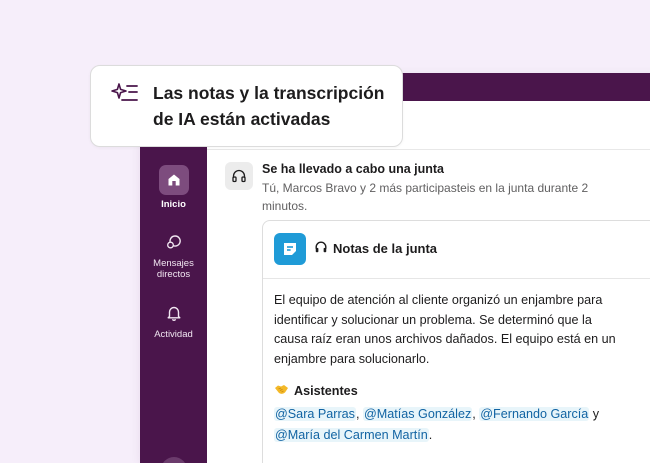  What do you see at coordinates (290, 249) in the screenshot?
I see `canvas-notes-icon` at bounding box center [290, 249].